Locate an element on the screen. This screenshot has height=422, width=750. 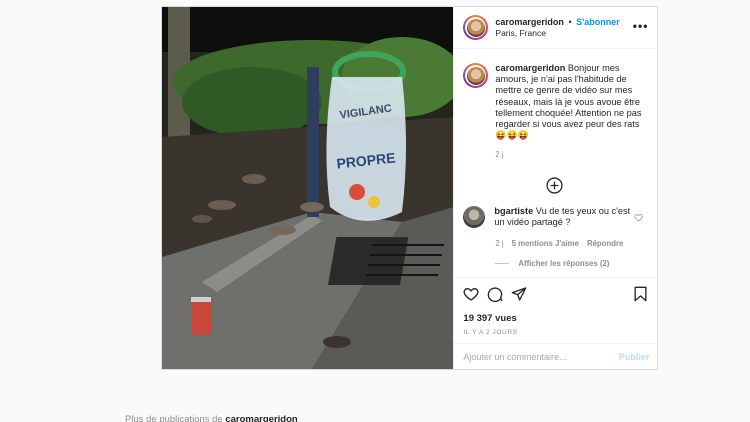
caption-timestamp: 2 j is located at coordinates (499, 154).